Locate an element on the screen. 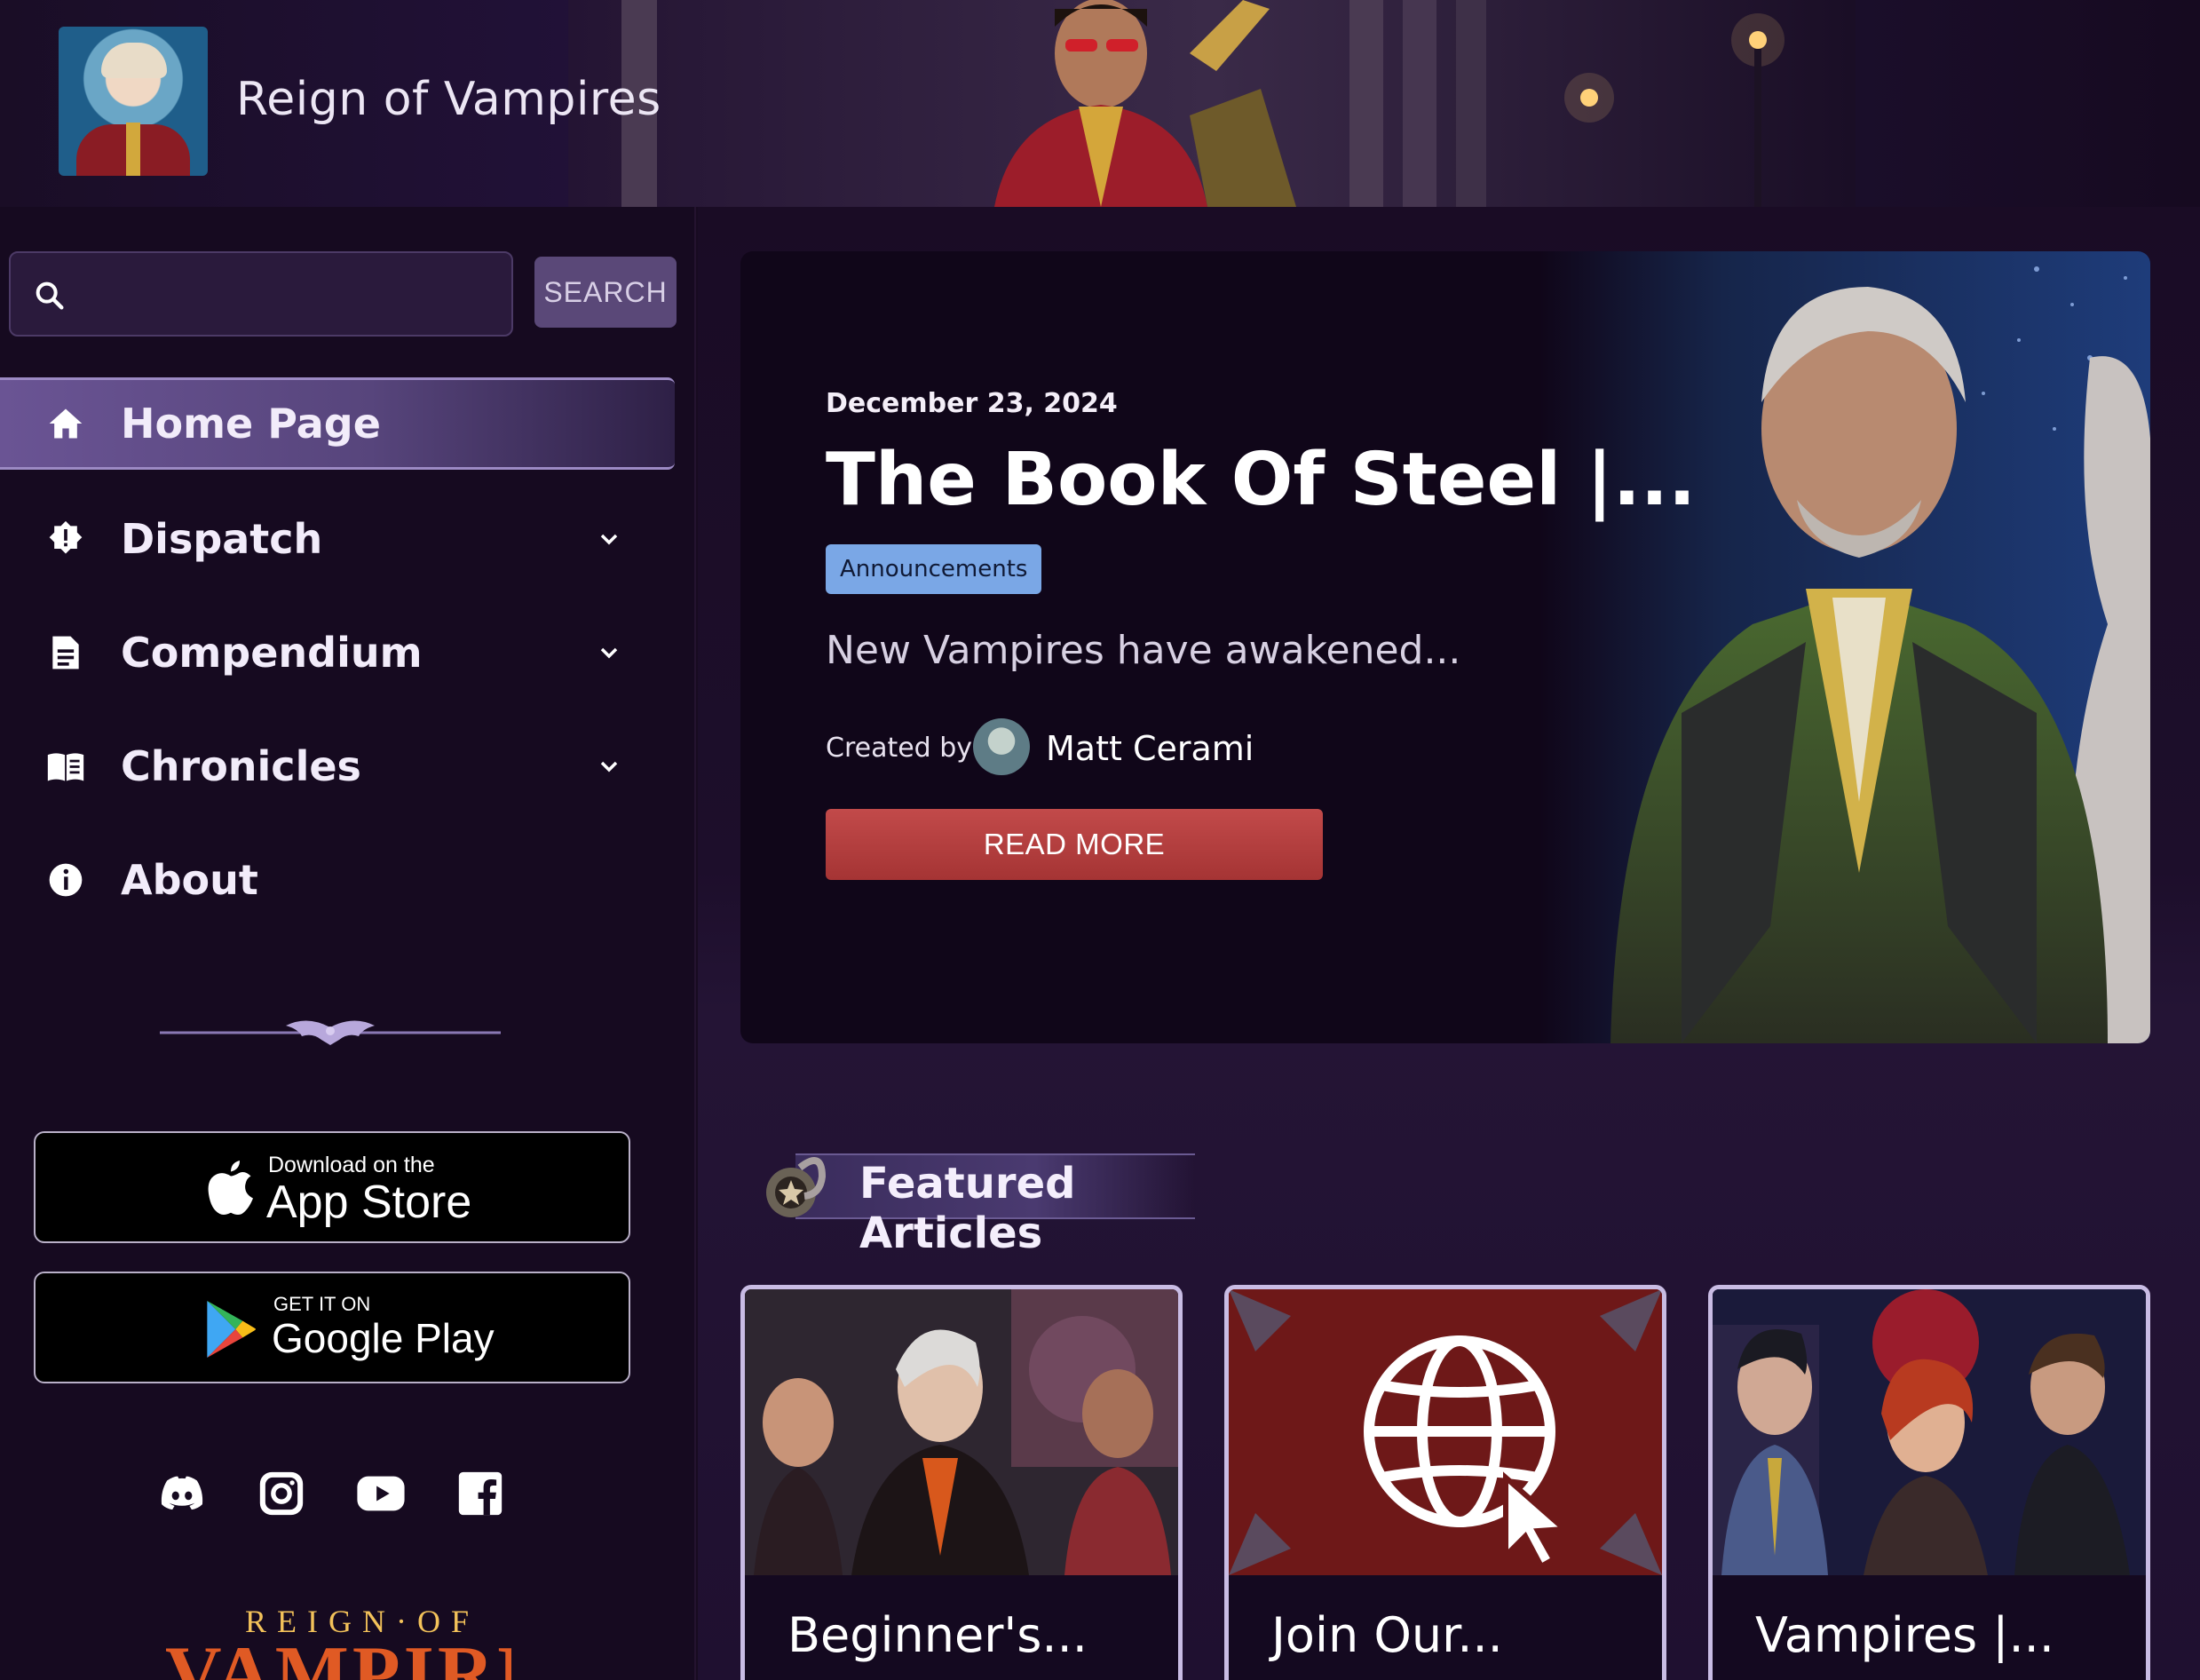 The image size is (2200, 1680). read-more-button: READ MORE is located at coordinates (1075, 844).